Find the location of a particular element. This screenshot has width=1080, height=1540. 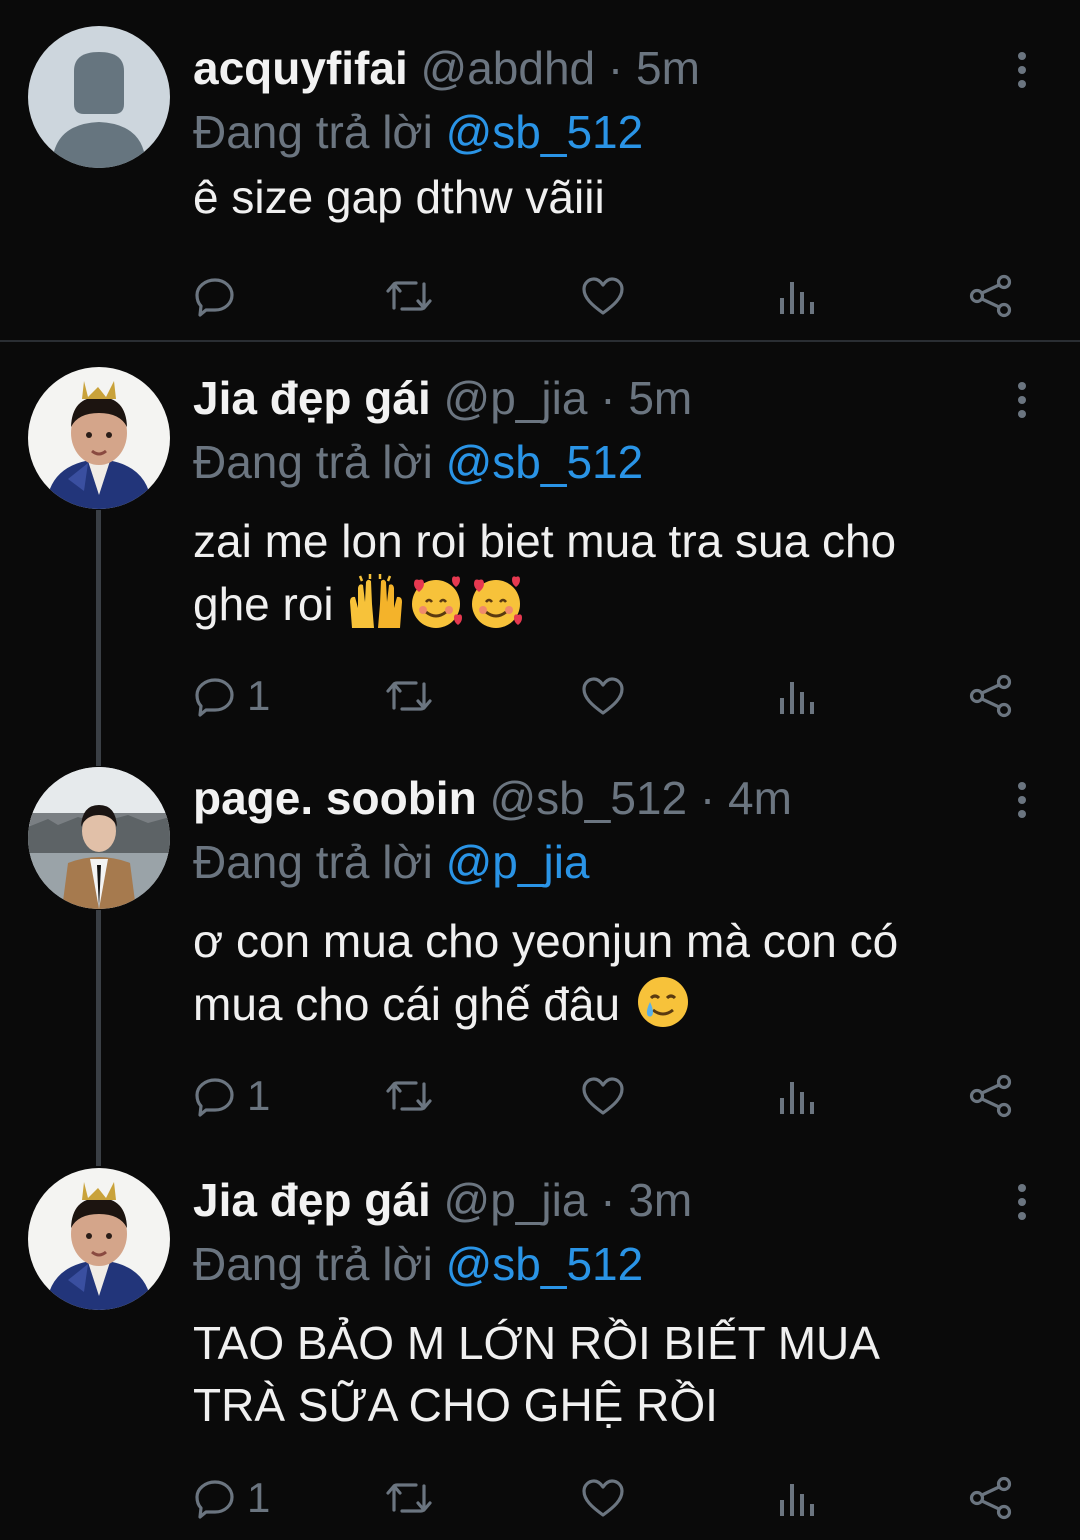

replying-to-mention: @p_jia is located at coordinates (518, 862).